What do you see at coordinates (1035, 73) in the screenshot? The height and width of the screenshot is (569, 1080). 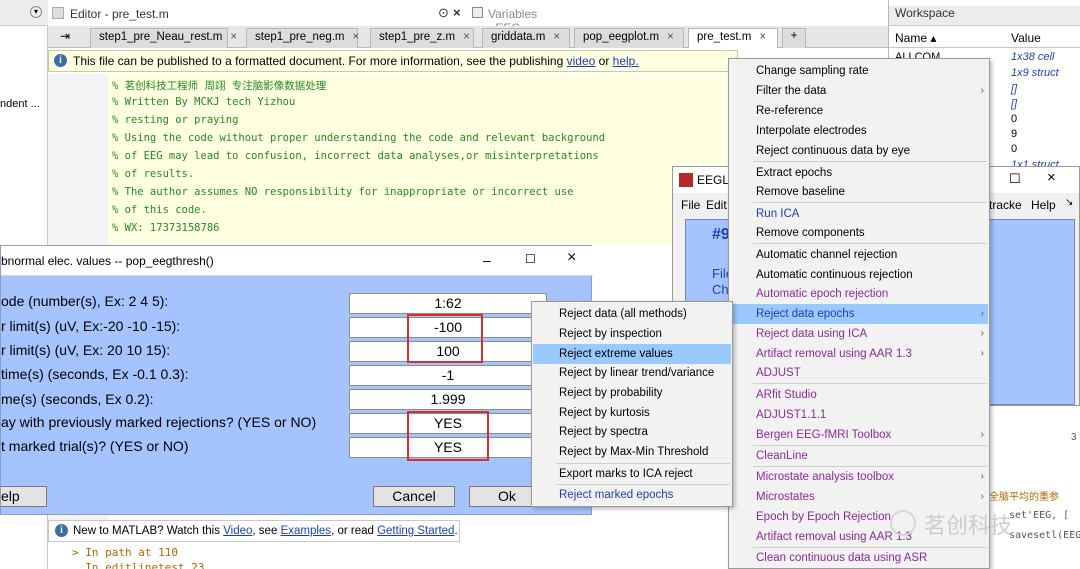 I see `workspace-row-value: 1x9 struct` at bounding box center [1035, 73].